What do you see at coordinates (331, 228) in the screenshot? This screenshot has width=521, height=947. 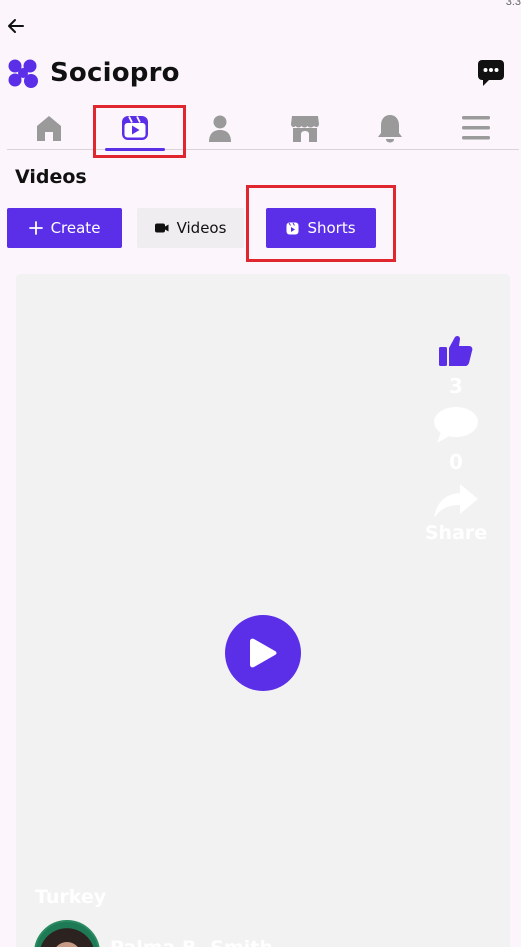 I see `shorts-tab-label: Shorts` at bounding box center [331, 228].